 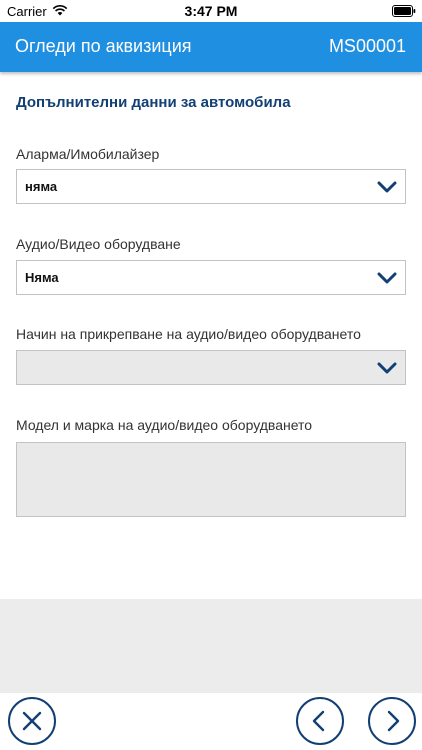 What do you see at coordinates (367, 46) in the screenshot?
I see `reference-number: MS00001` at bounding box center [367, 46].